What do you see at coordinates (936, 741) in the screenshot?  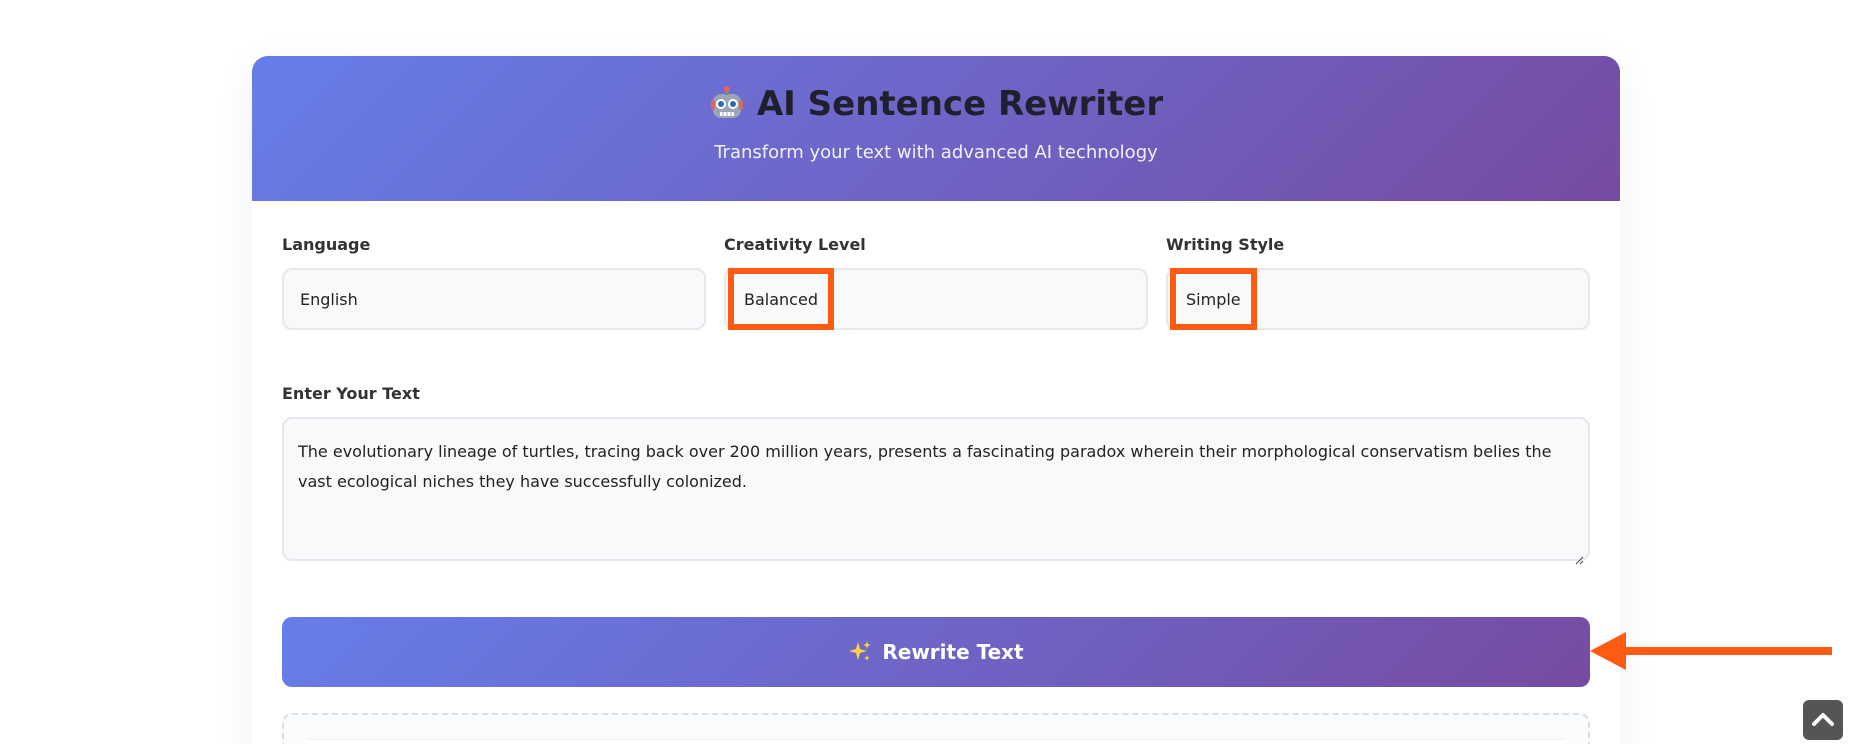 I see `result-inner` at bounding box center [936, 741].